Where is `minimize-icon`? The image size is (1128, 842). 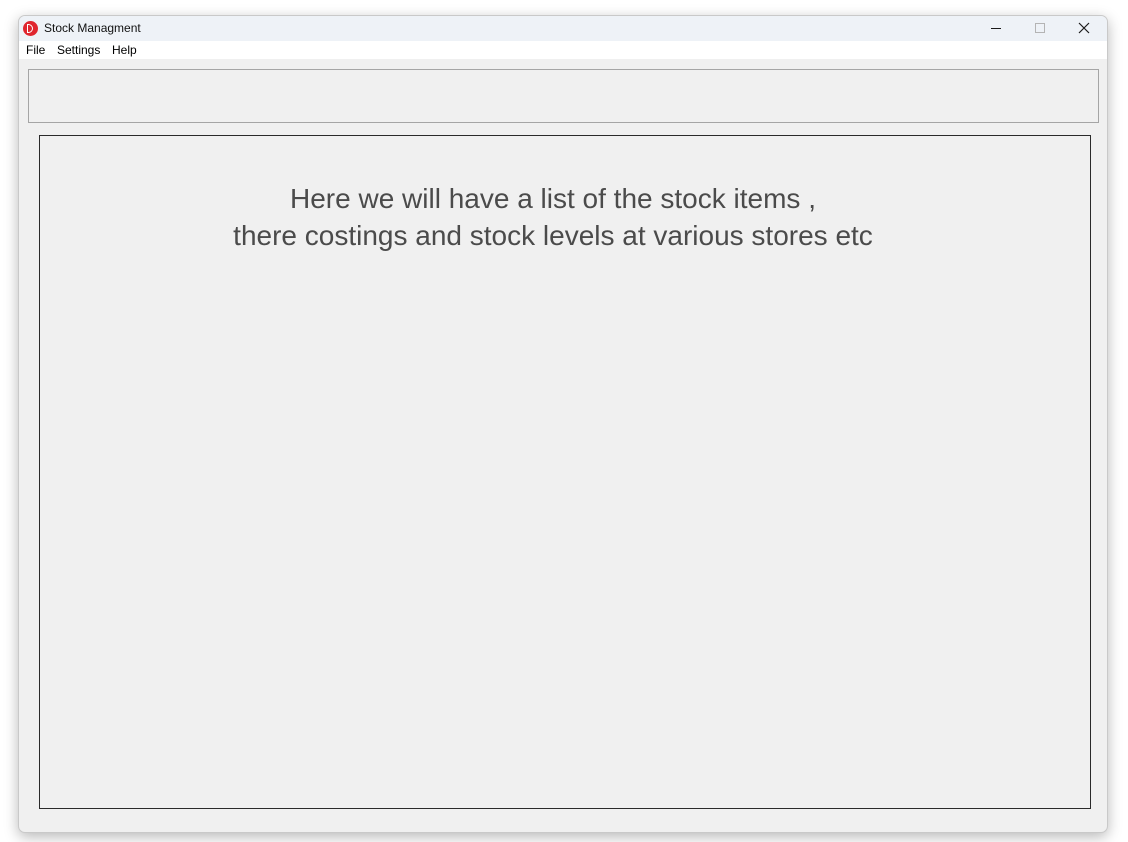 minimize-icon is located at coordinates (996, 28).